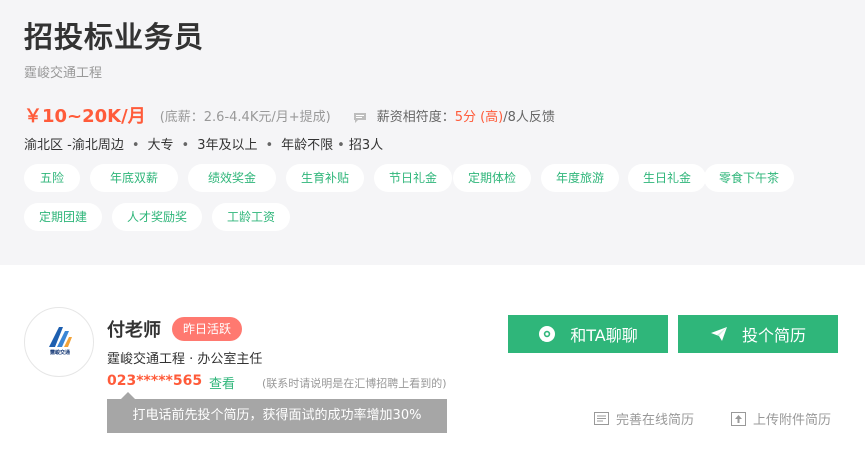  Describe the element at coordinates (719, 334) in the screenshot. I see `paper-plane-icon` at that location.